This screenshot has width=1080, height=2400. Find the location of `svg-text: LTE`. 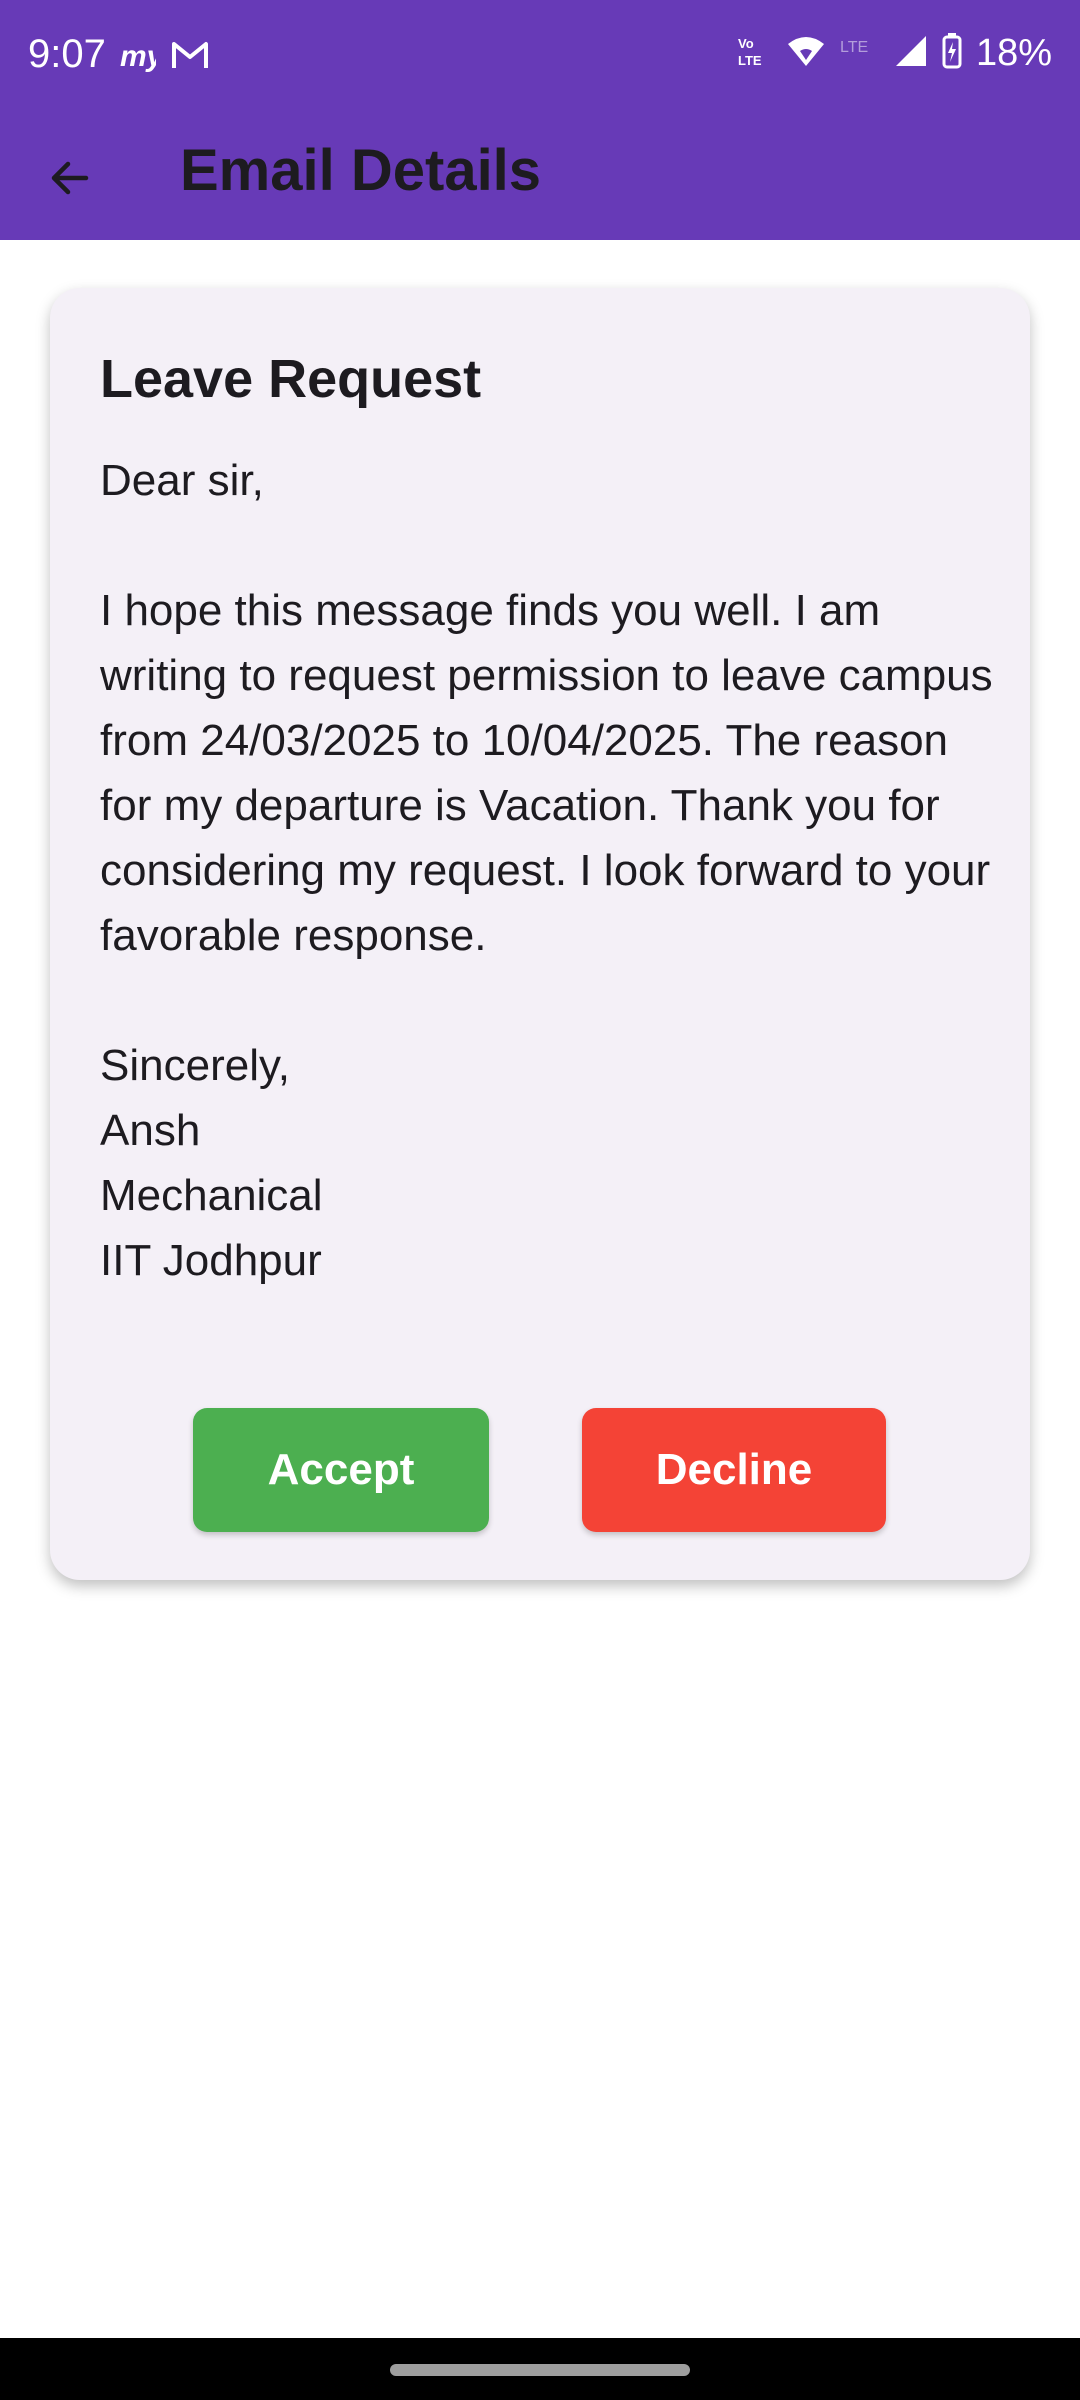

svg-text: LTE is located at coordinates (750, 60).